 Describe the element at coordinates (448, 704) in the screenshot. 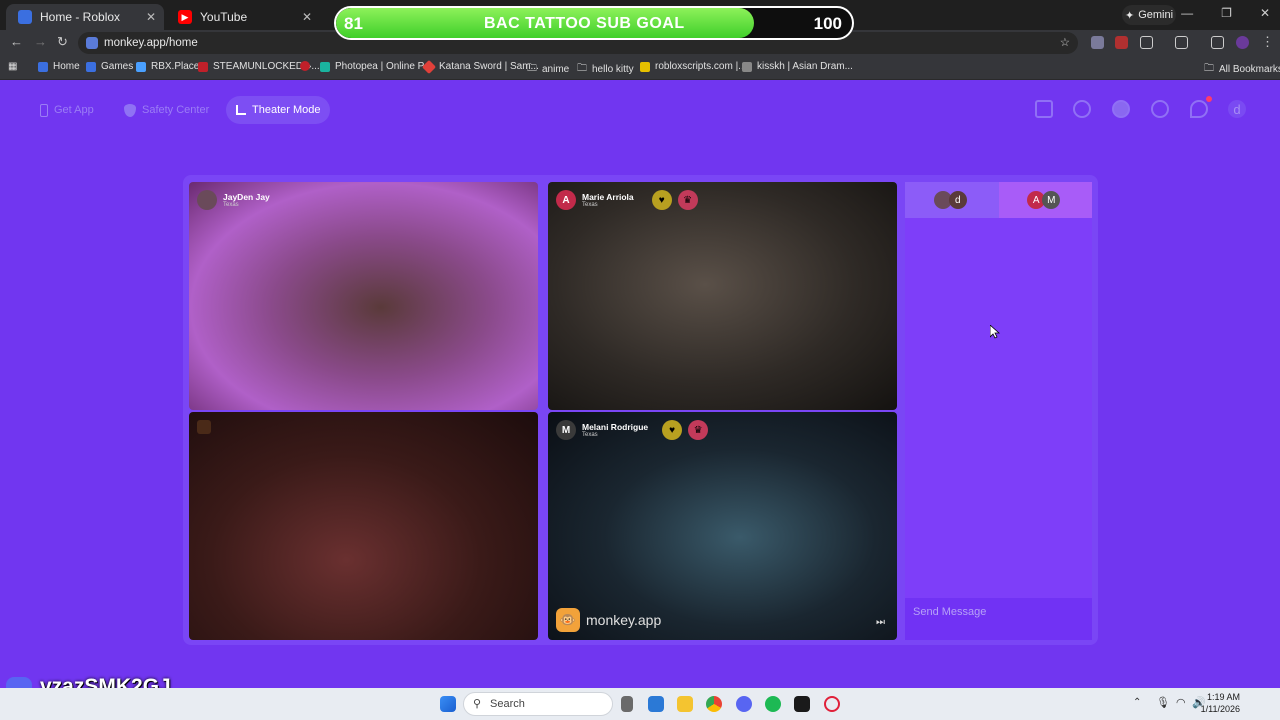

I see `windows-start-icon` at that location.